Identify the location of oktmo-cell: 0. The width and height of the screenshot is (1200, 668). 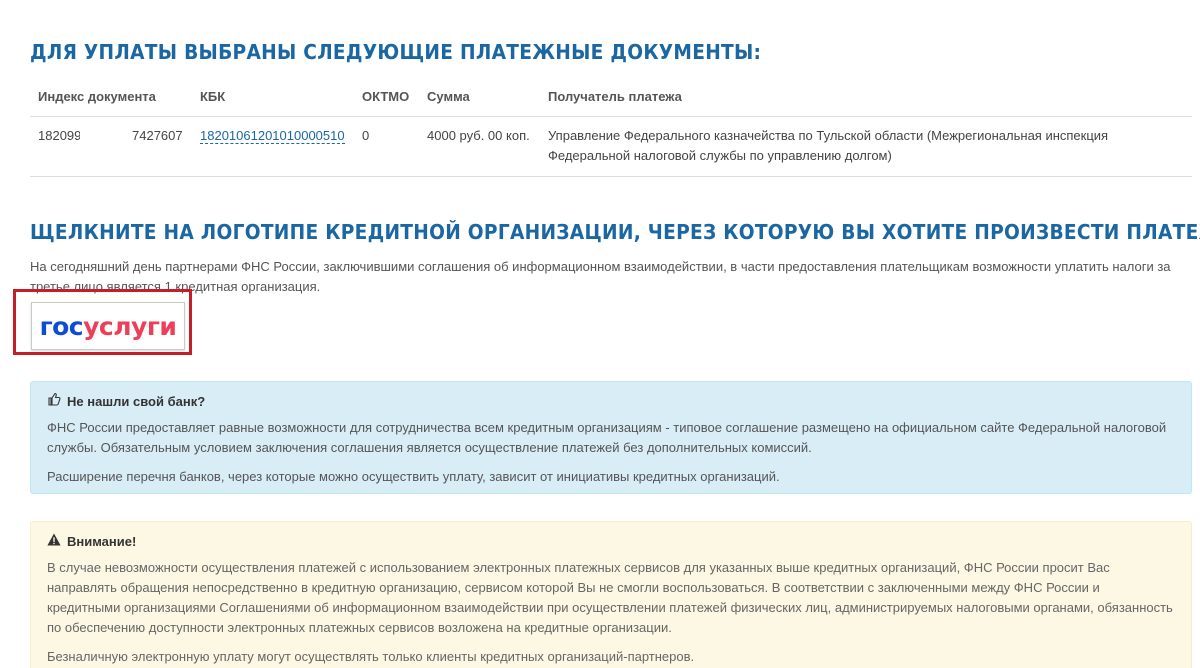
(386, 146).